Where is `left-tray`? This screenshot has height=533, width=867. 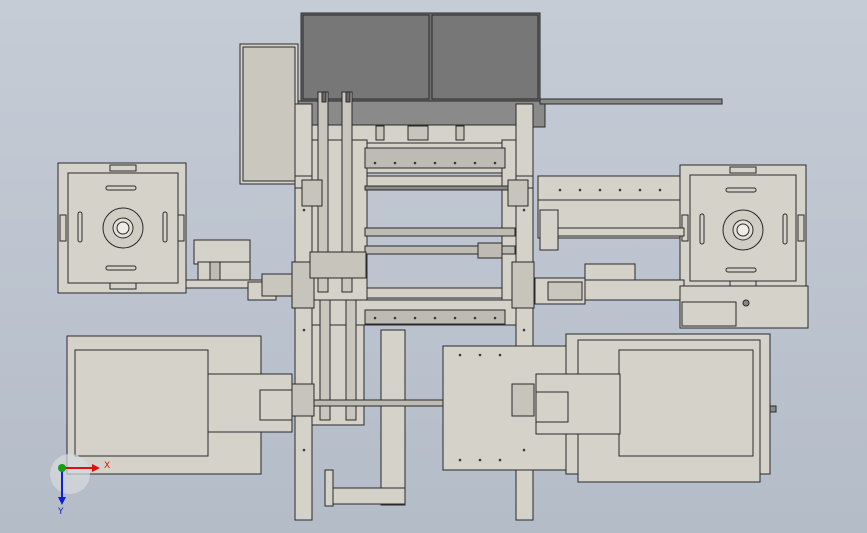
left-tray is located at coordinates (179, 405).